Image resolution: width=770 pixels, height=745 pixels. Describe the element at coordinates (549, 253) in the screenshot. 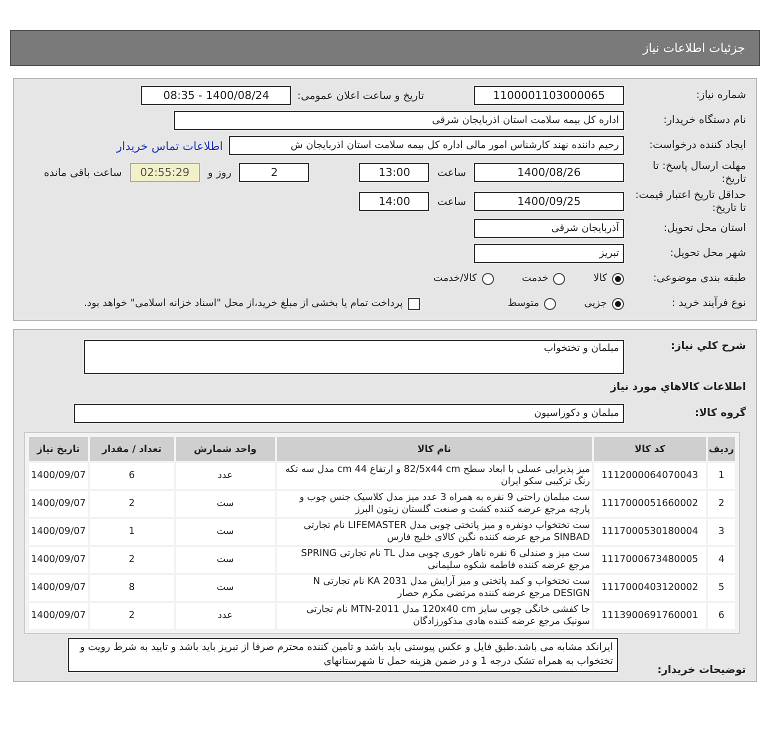

I see `city-field: تبریز` at that location.